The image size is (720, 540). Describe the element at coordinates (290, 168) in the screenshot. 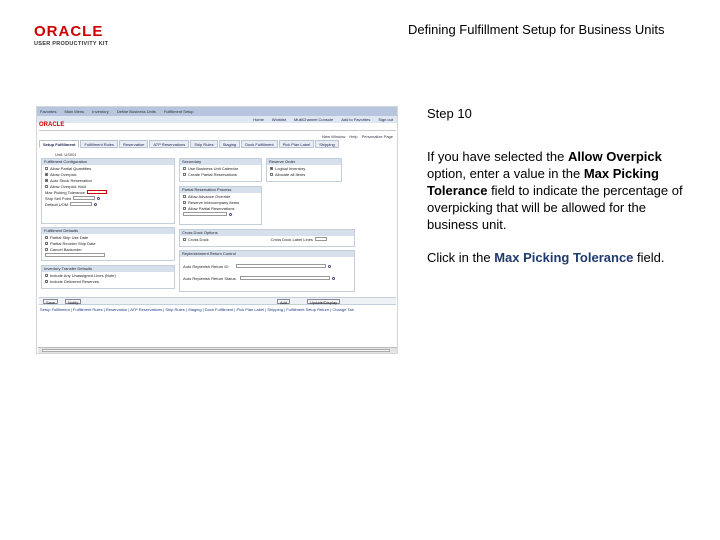

I see `option-label: Logical Inventory` at that location.